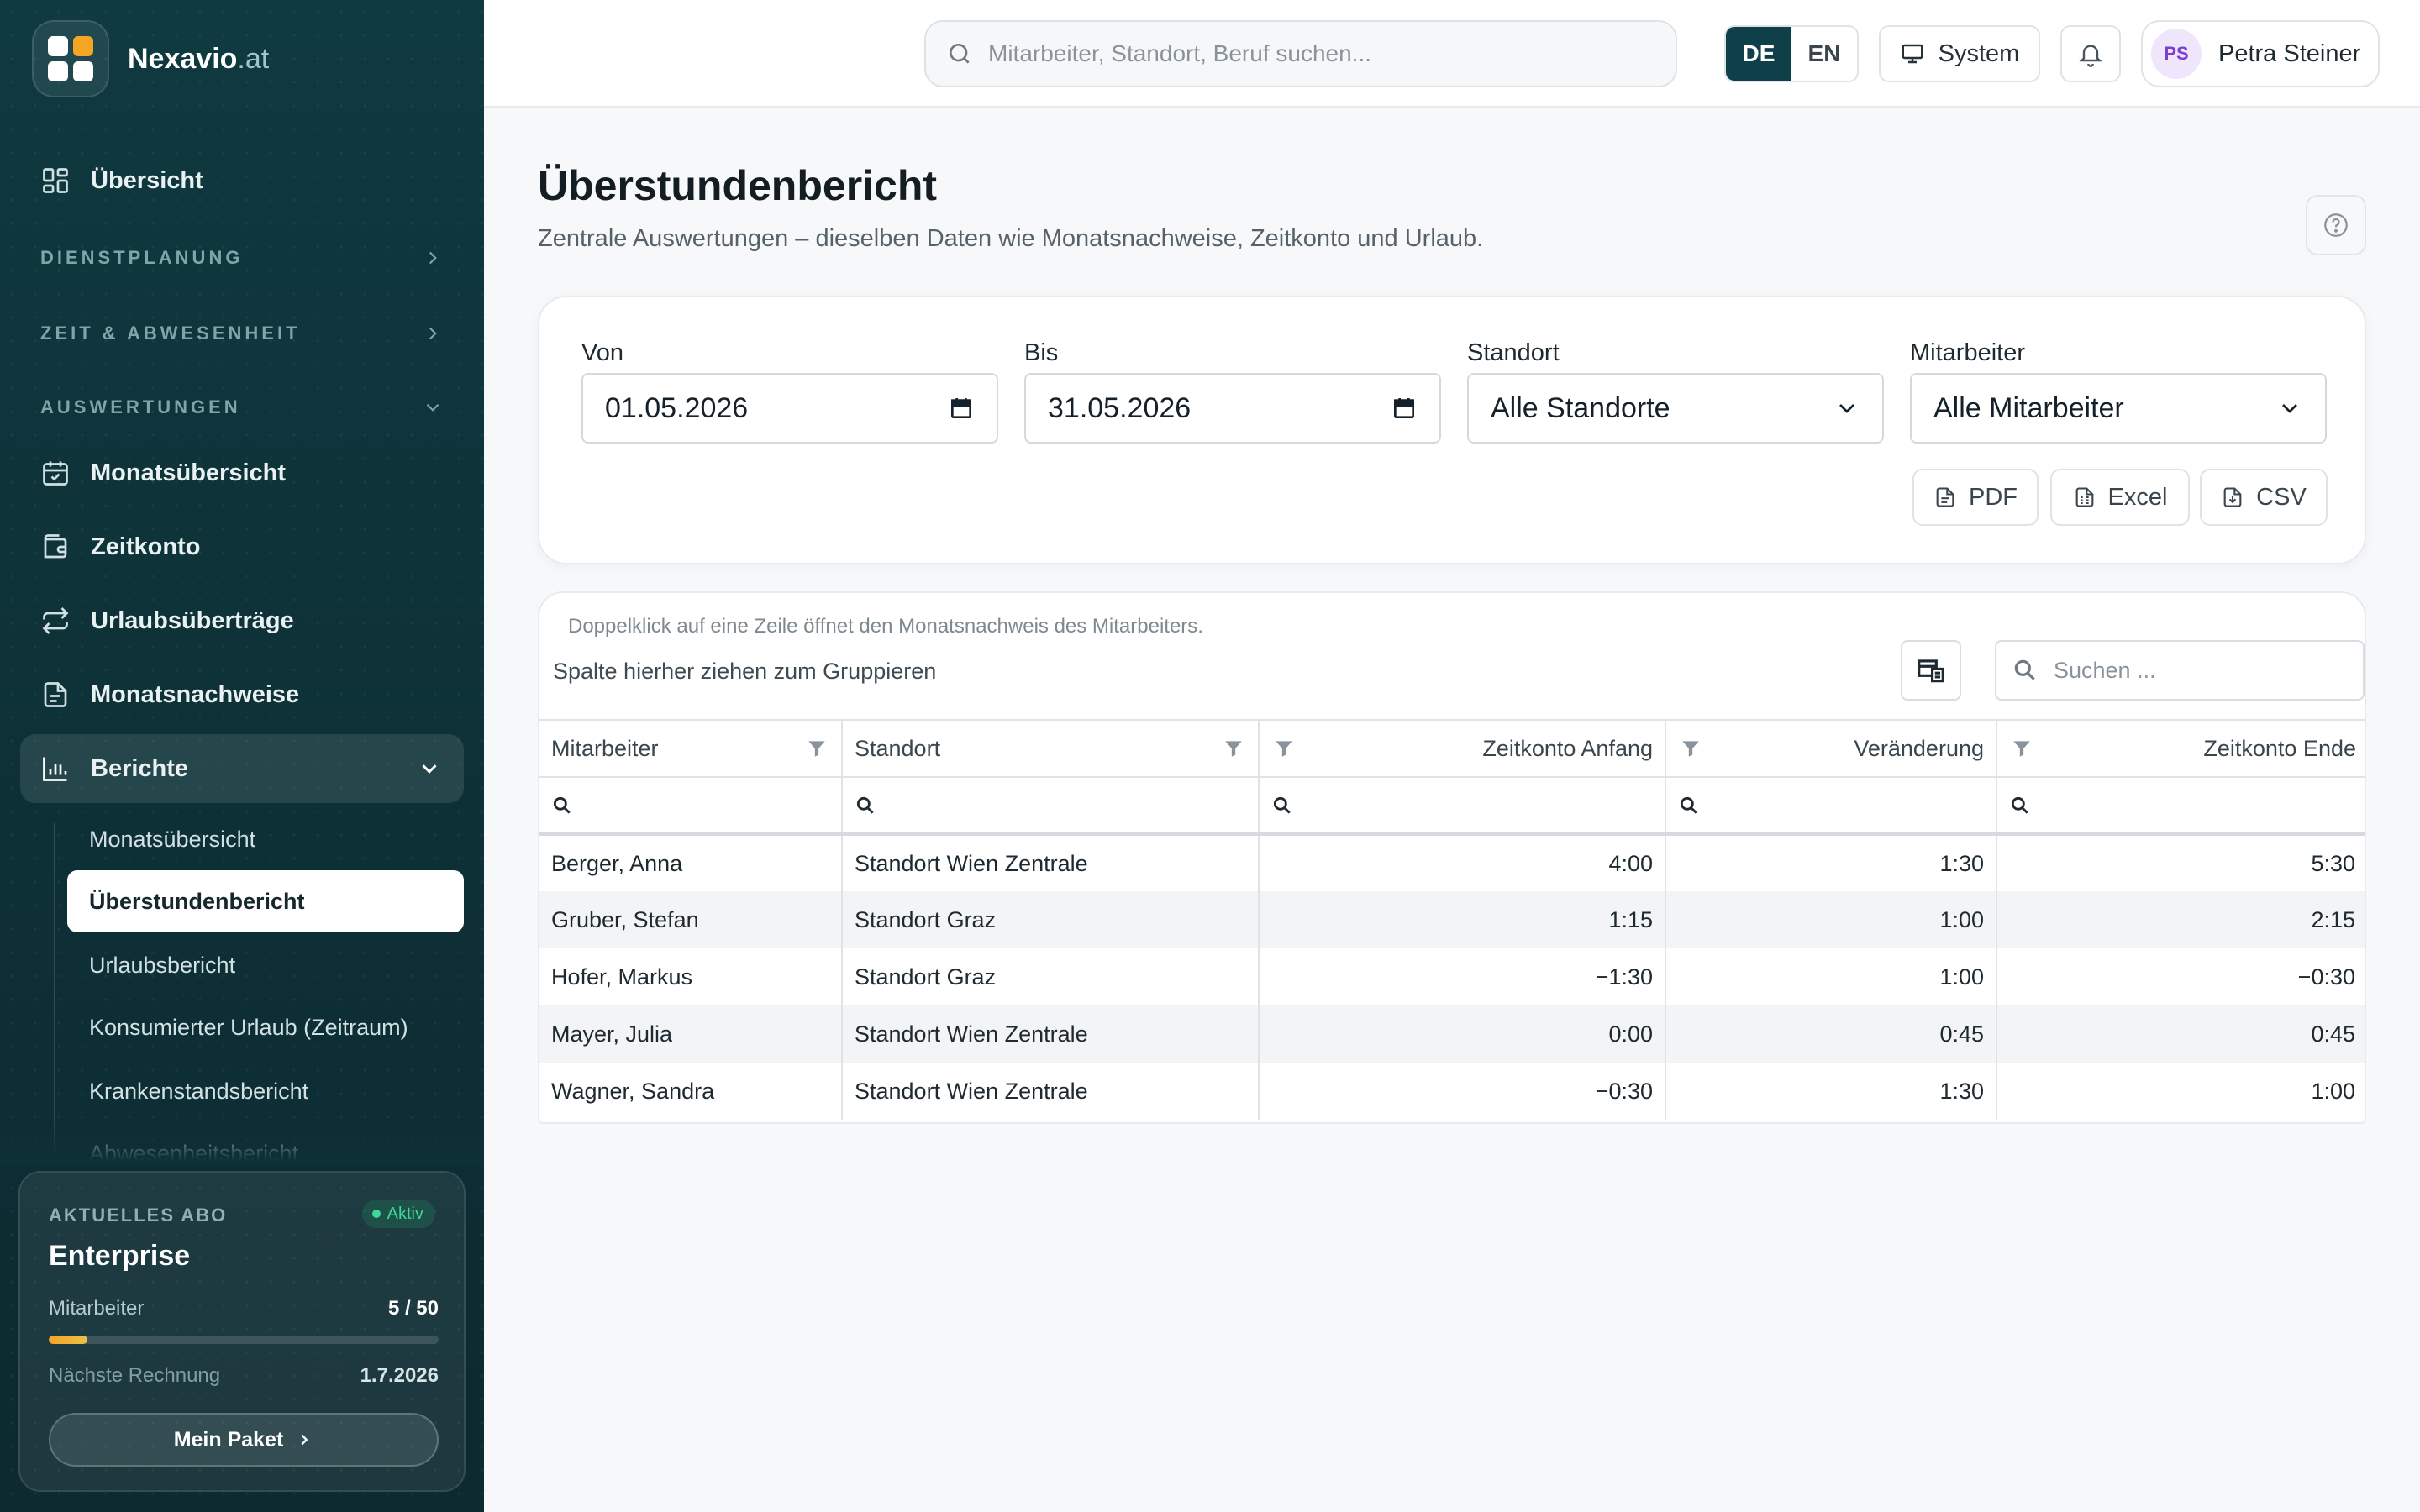 The width and height of the screenshot is (2420, 1512). I want to click on cell-employee: Gruber, Stefan, so click(691, 919).